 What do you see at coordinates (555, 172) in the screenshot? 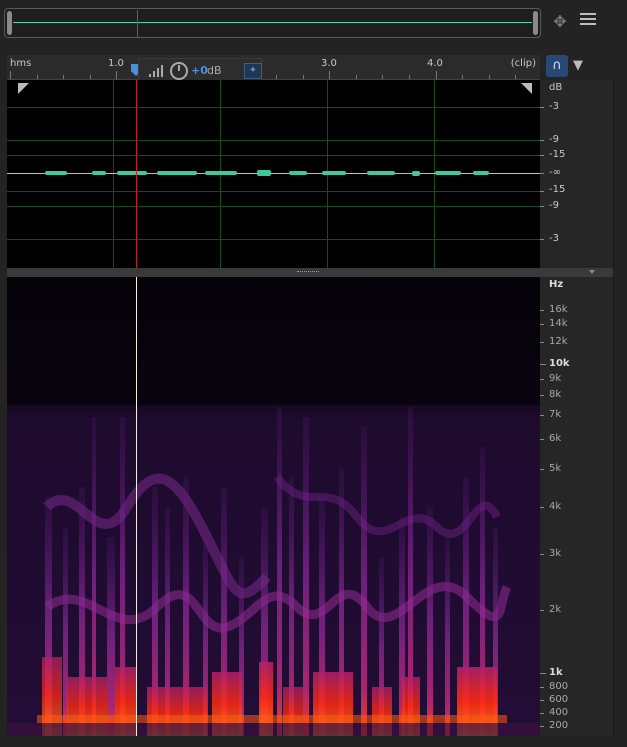
I see `db-label: -∞` at bounding box center [555, 172].